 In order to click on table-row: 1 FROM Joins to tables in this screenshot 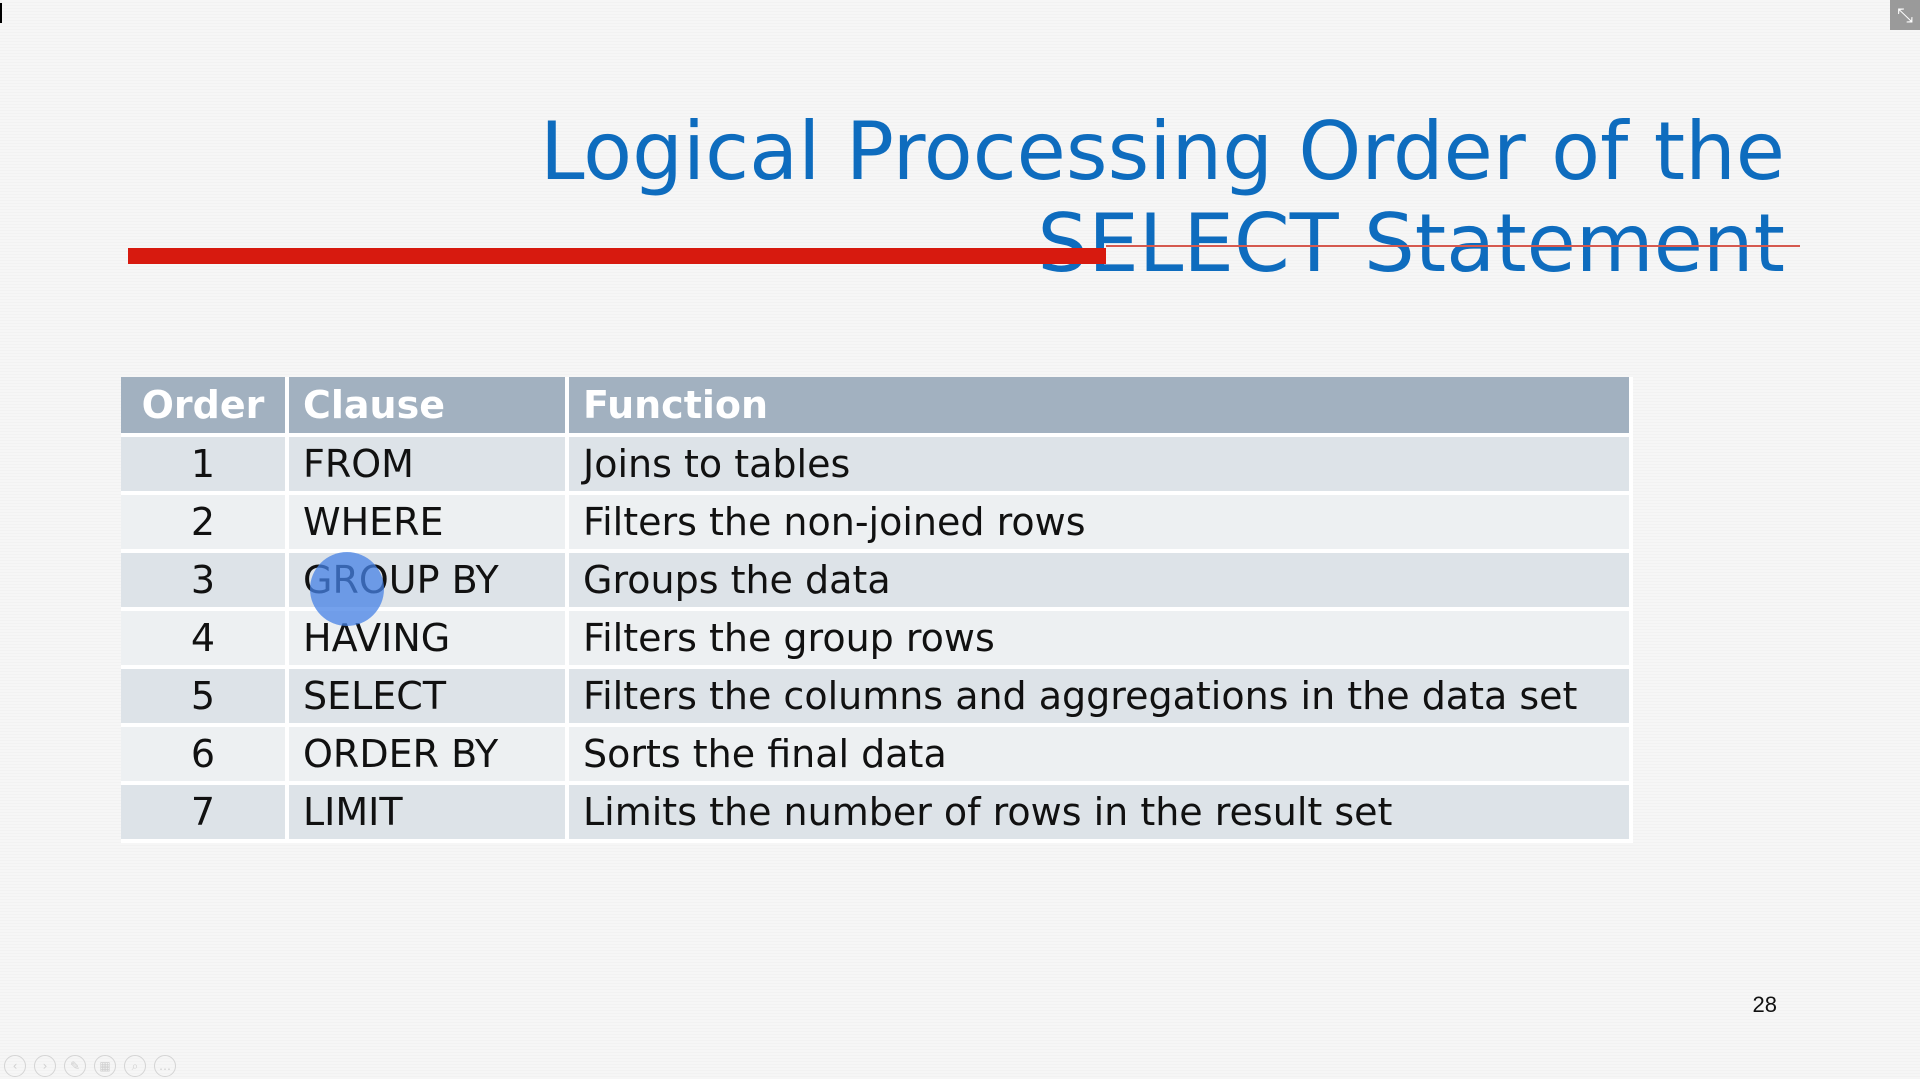, I will do `click(877, 466)`.